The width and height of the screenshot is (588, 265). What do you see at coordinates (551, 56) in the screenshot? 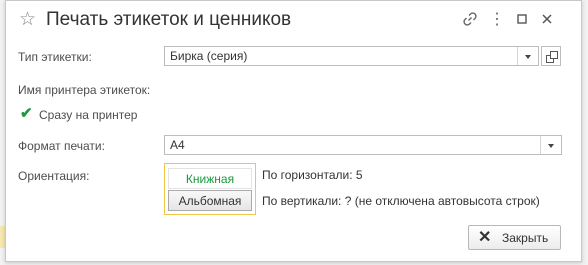
I see `open-icon` at bounding box center [551, 56].